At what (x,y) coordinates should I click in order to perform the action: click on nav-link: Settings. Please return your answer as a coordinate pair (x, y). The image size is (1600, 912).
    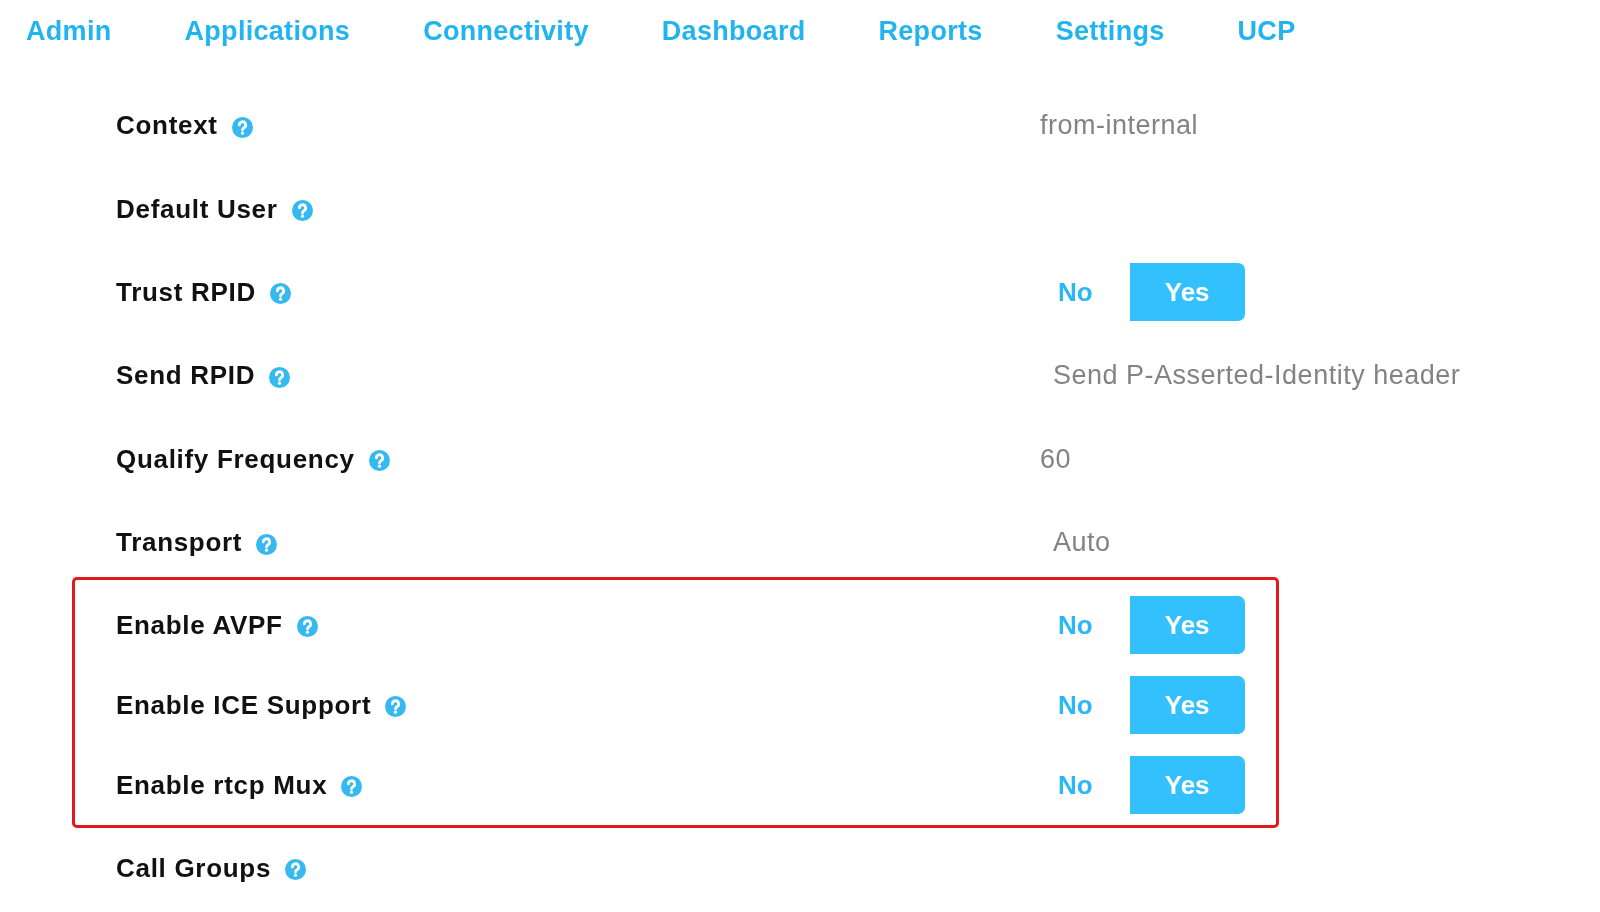
    Looking at the image, I should click on (1110, 31).